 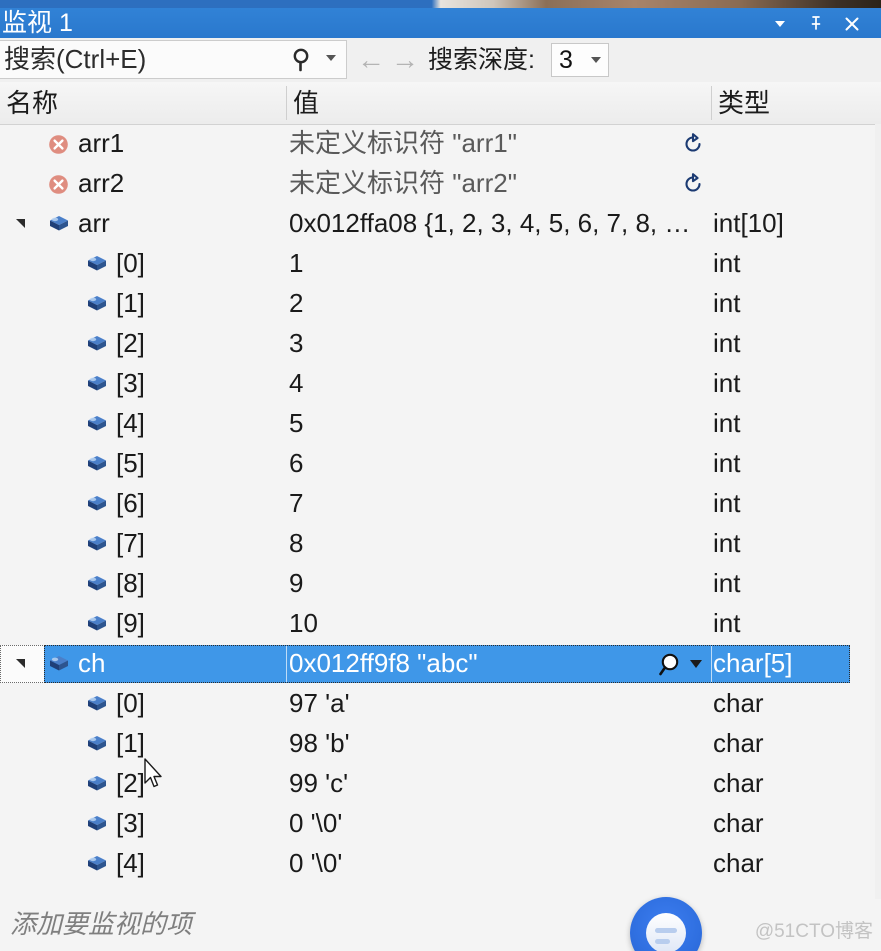 What do you see at coordinates (852, 23) in the screenshot?
I see `close-icon` at bounding box center [852, 23].